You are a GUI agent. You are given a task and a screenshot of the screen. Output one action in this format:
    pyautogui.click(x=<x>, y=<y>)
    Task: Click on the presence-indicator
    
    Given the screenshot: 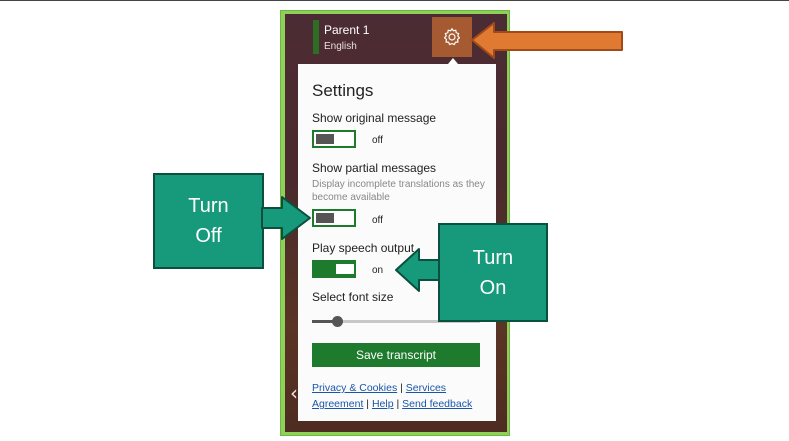 What is the action you would take?
    pyautogui.click(x=316, y=37)
    